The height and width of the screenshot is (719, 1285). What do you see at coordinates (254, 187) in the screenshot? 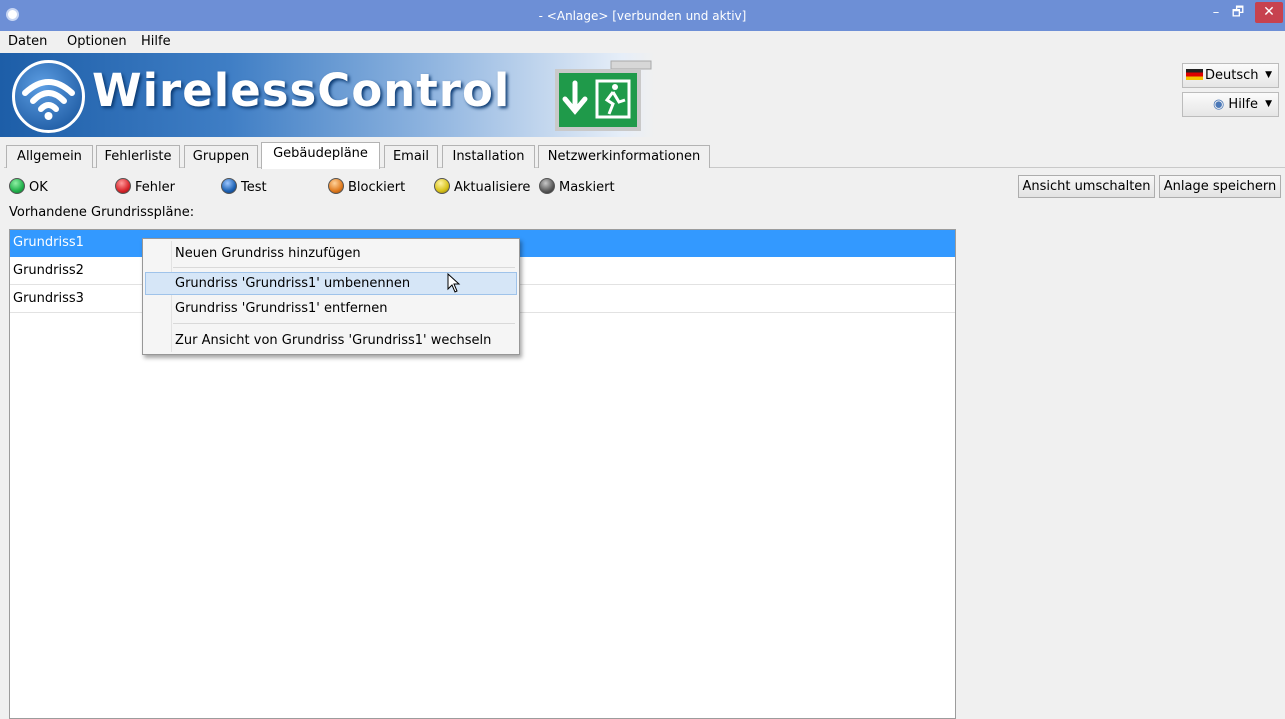
I see `legend-test-label: Test` at bounding box center [254, 187].